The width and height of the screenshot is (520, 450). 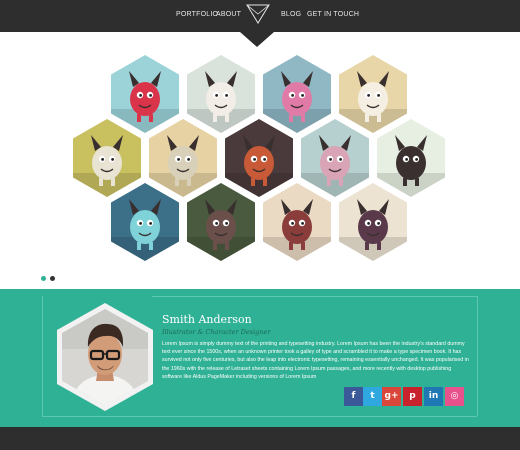 I want to click on flying-creature-illustration-icon, so click(x=297, y=222).